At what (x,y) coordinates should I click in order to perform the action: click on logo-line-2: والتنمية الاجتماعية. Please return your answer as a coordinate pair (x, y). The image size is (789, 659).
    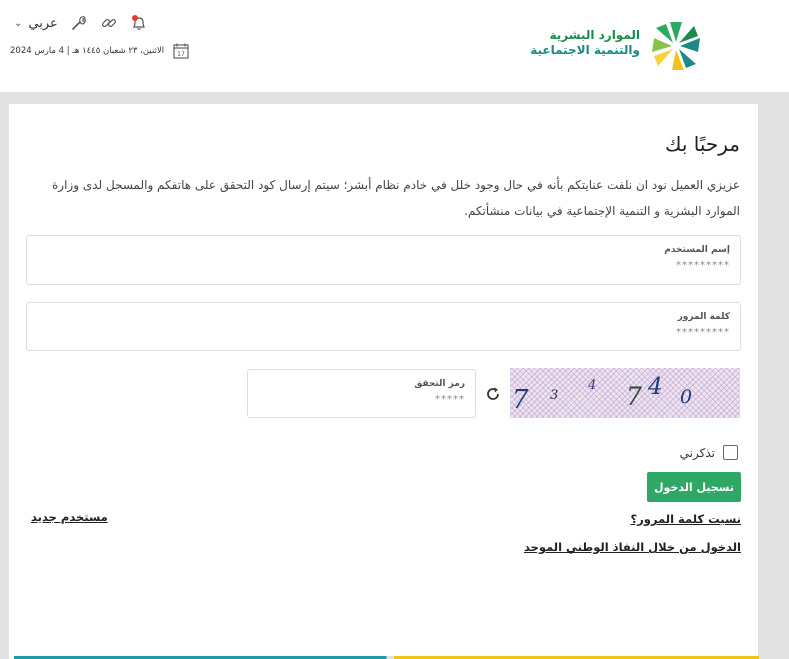
    Looking at the image, I should click on (585, 50).